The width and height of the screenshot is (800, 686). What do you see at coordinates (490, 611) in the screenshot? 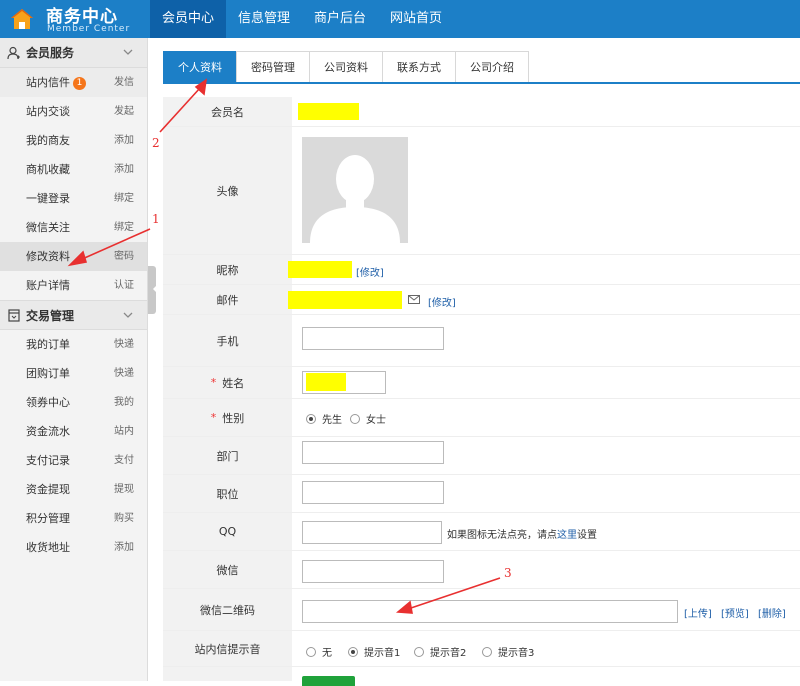
I see `wechat-qr-input` at bounding box center [490, 611].